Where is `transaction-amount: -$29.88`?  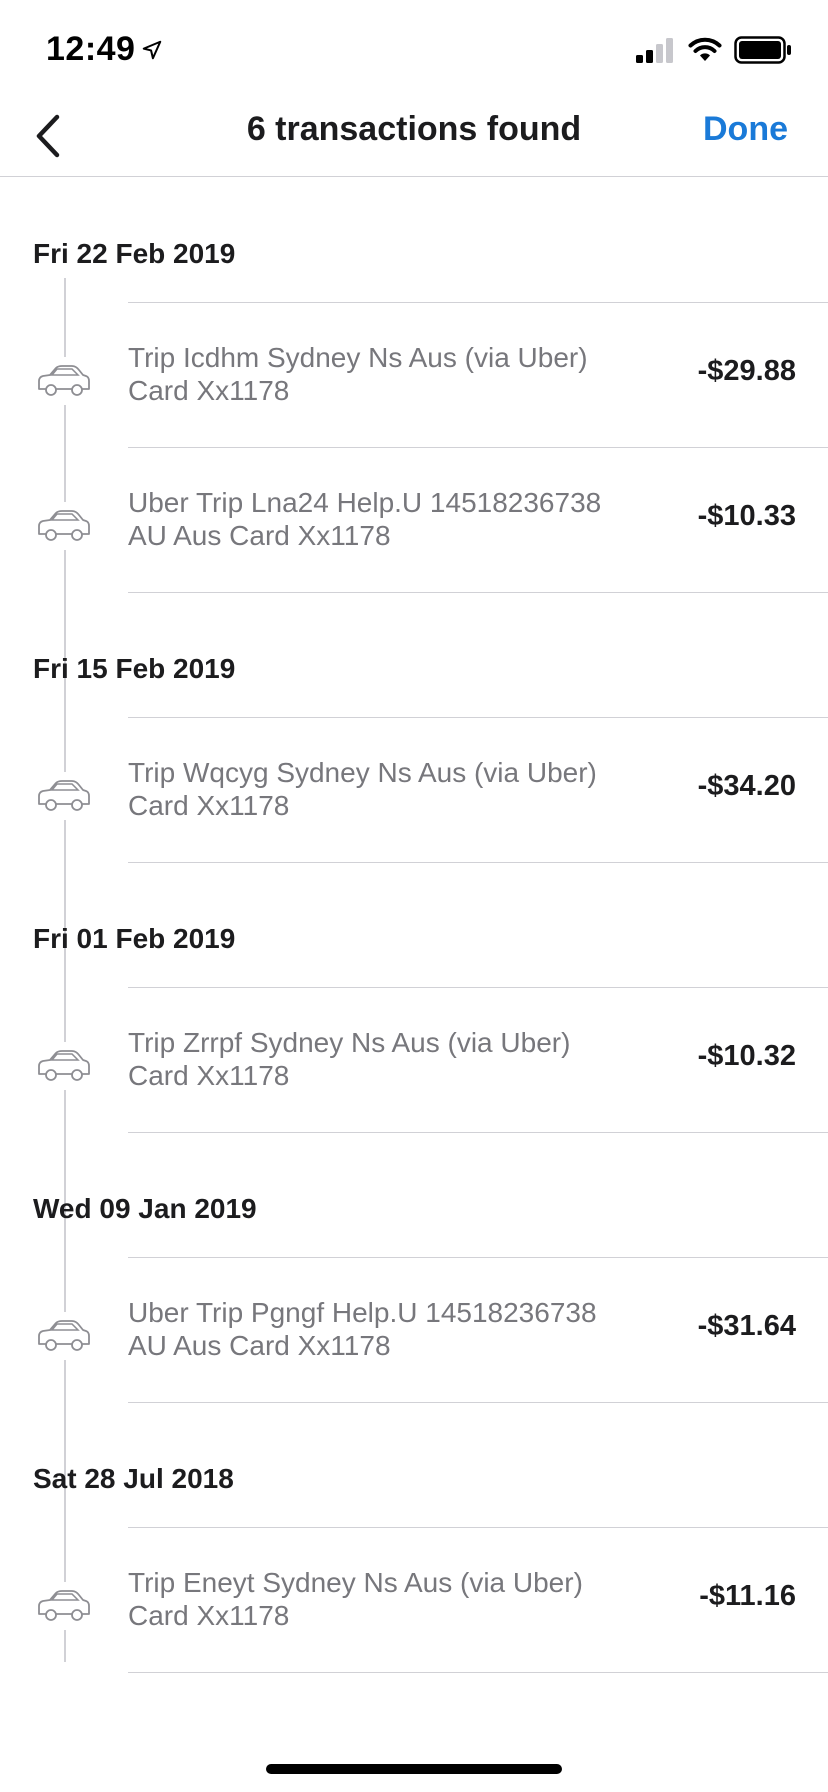
transaction-amount: -$29.88 is located at coordinates (746, 371).